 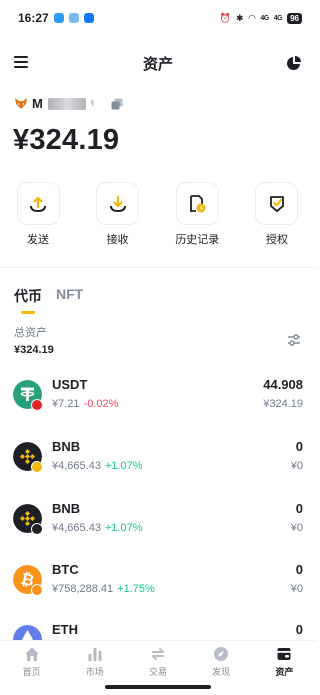 I want to click on token-amount: 44.908, so click(x=283, y=384).